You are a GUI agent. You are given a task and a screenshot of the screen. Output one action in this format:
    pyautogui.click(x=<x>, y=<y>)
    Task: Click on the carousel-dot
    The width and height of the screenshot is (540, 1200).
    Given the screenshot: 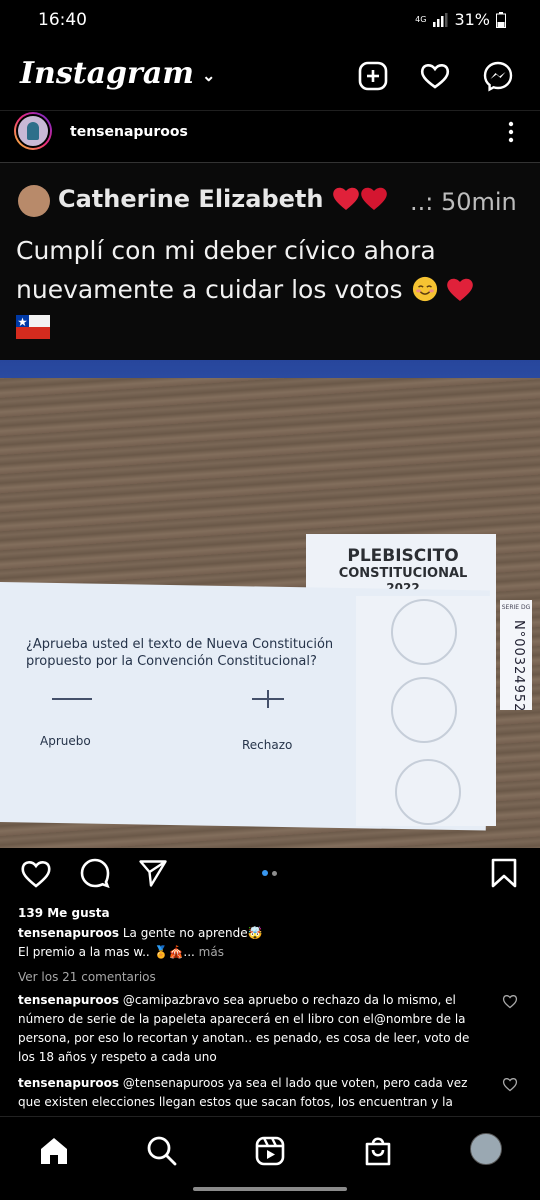 What is the action you would take?
    pyautogui.click(x=274, y=873)
    